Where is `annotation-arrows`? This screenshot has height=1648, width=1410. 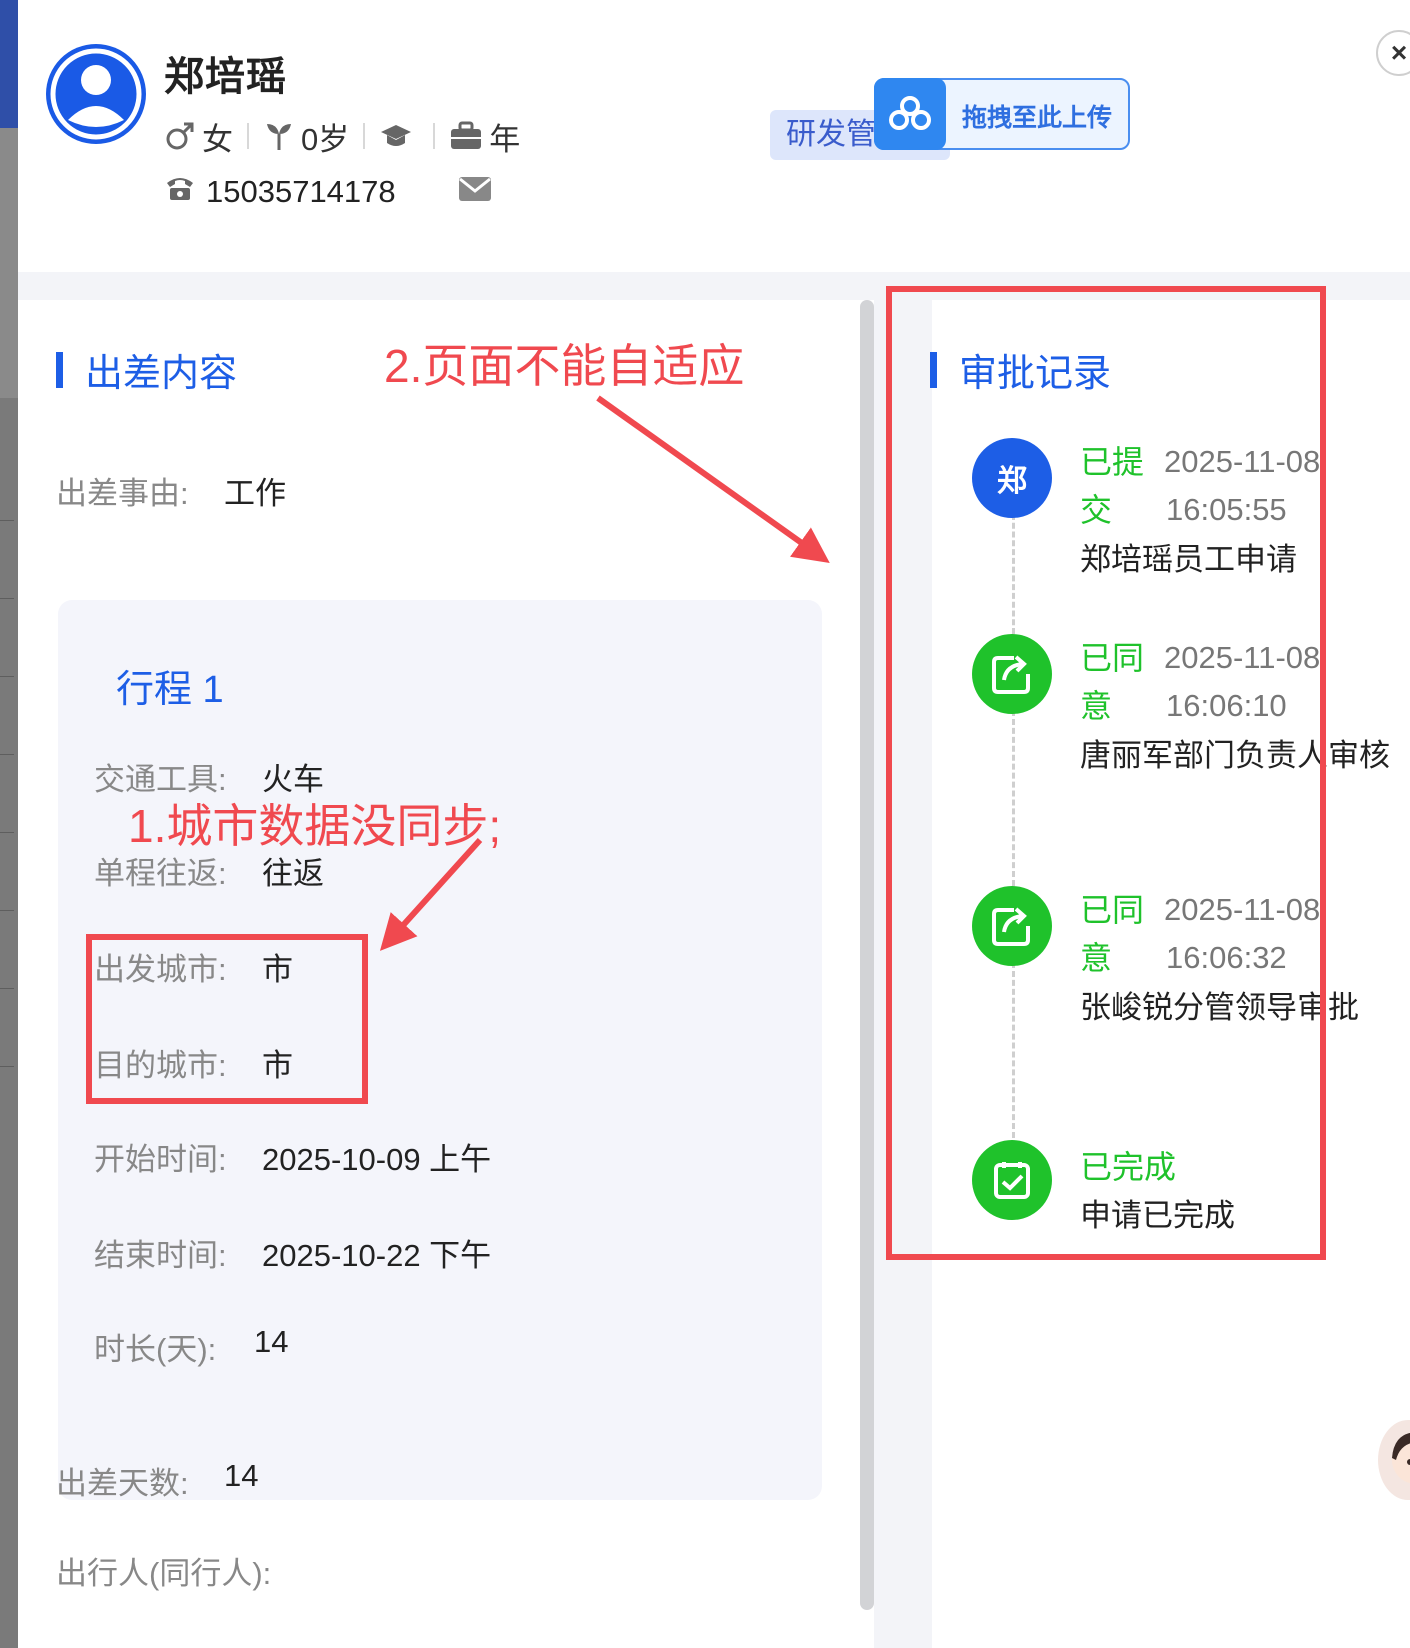 annotation-arrows is located at coordinates (604, 673).